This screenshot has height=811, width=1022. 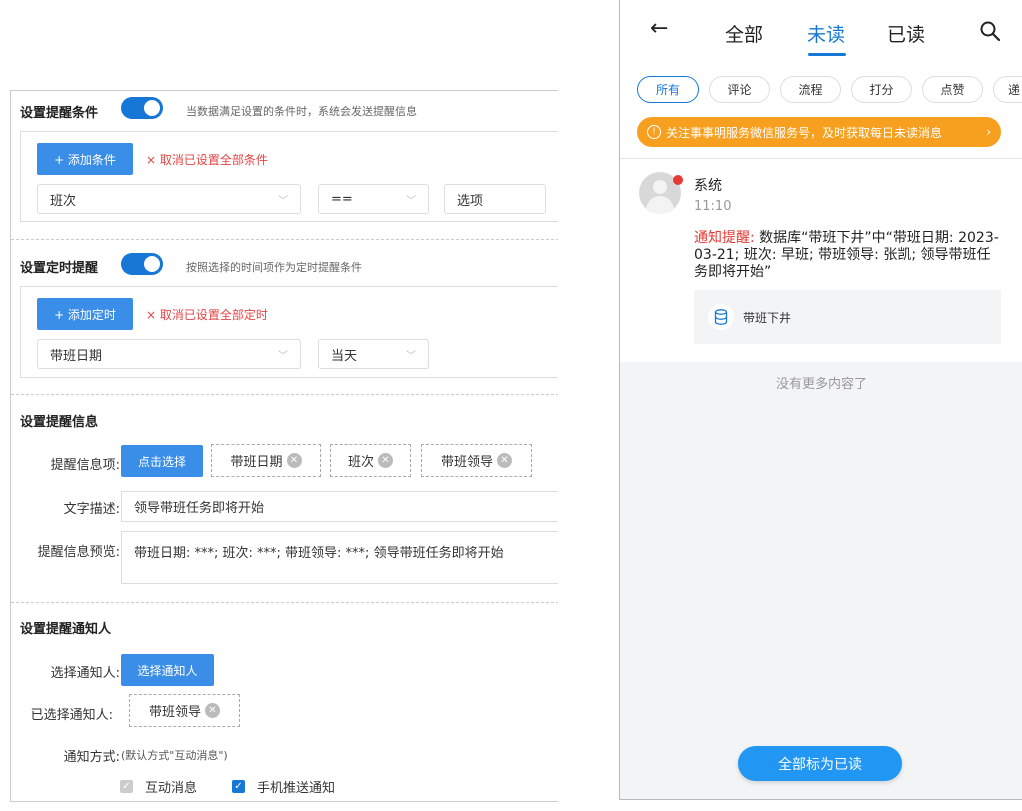 I want to click on checkbox-disabled-icon: ✓, so click(x=126, y=786).